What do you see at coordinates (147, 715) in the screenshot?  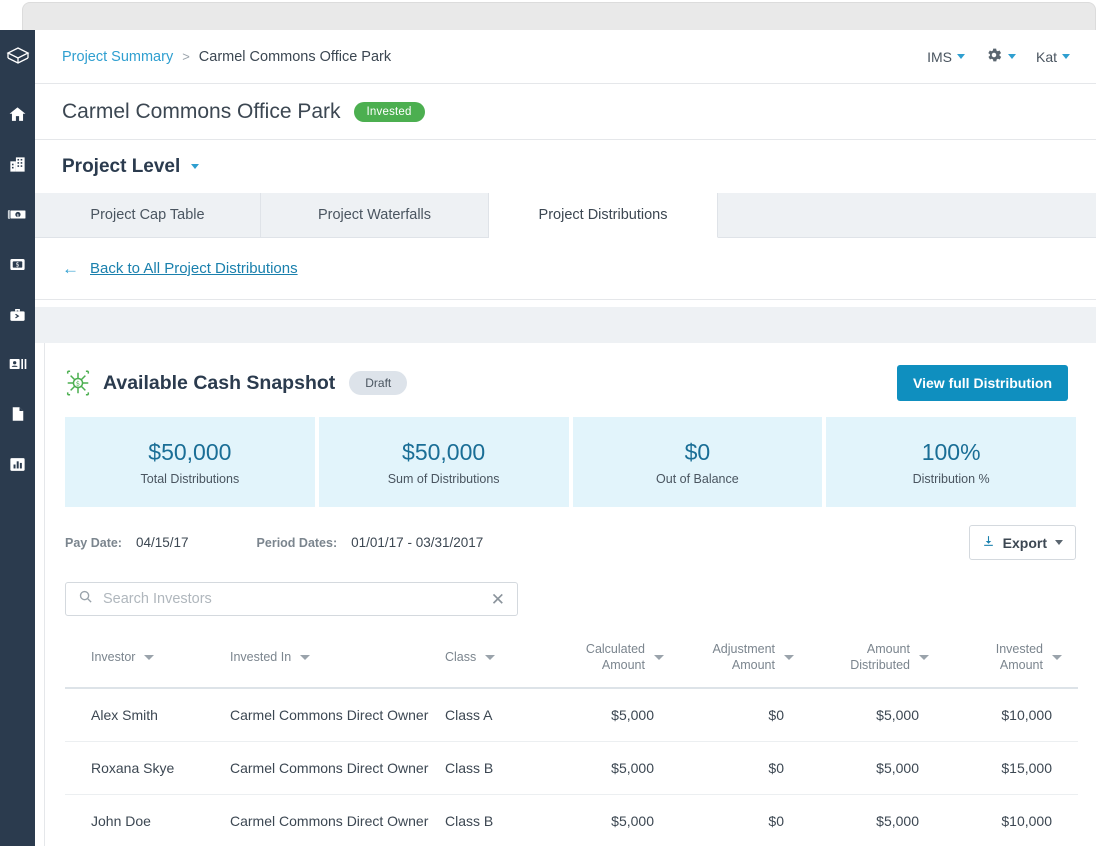 I see `cell-investor: Alex Smith` at bounding box center [147, 715].